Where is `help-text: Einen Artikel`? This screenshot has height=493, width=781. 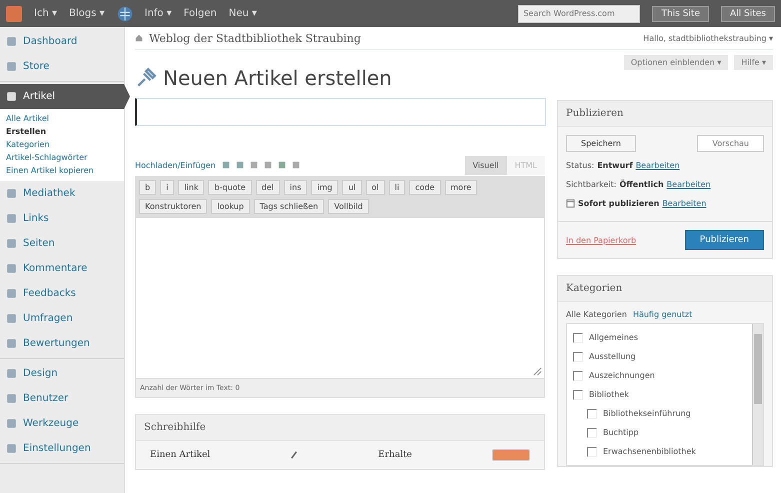 help-text: Einen Artikel is located at coordinates (180, 455).